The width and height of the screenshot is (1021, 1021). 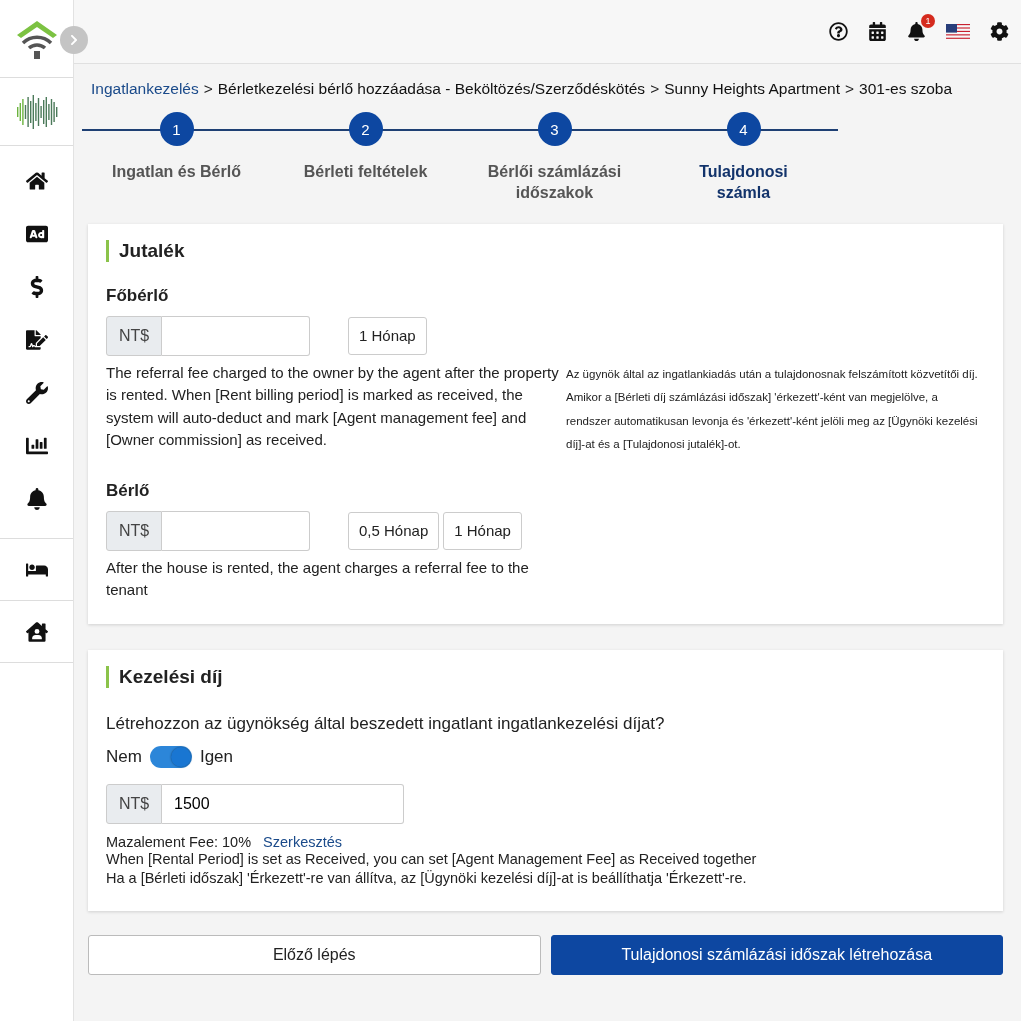 I want to click on step-label: Ingatlan és Bérlő, so click(x=176, y=172).